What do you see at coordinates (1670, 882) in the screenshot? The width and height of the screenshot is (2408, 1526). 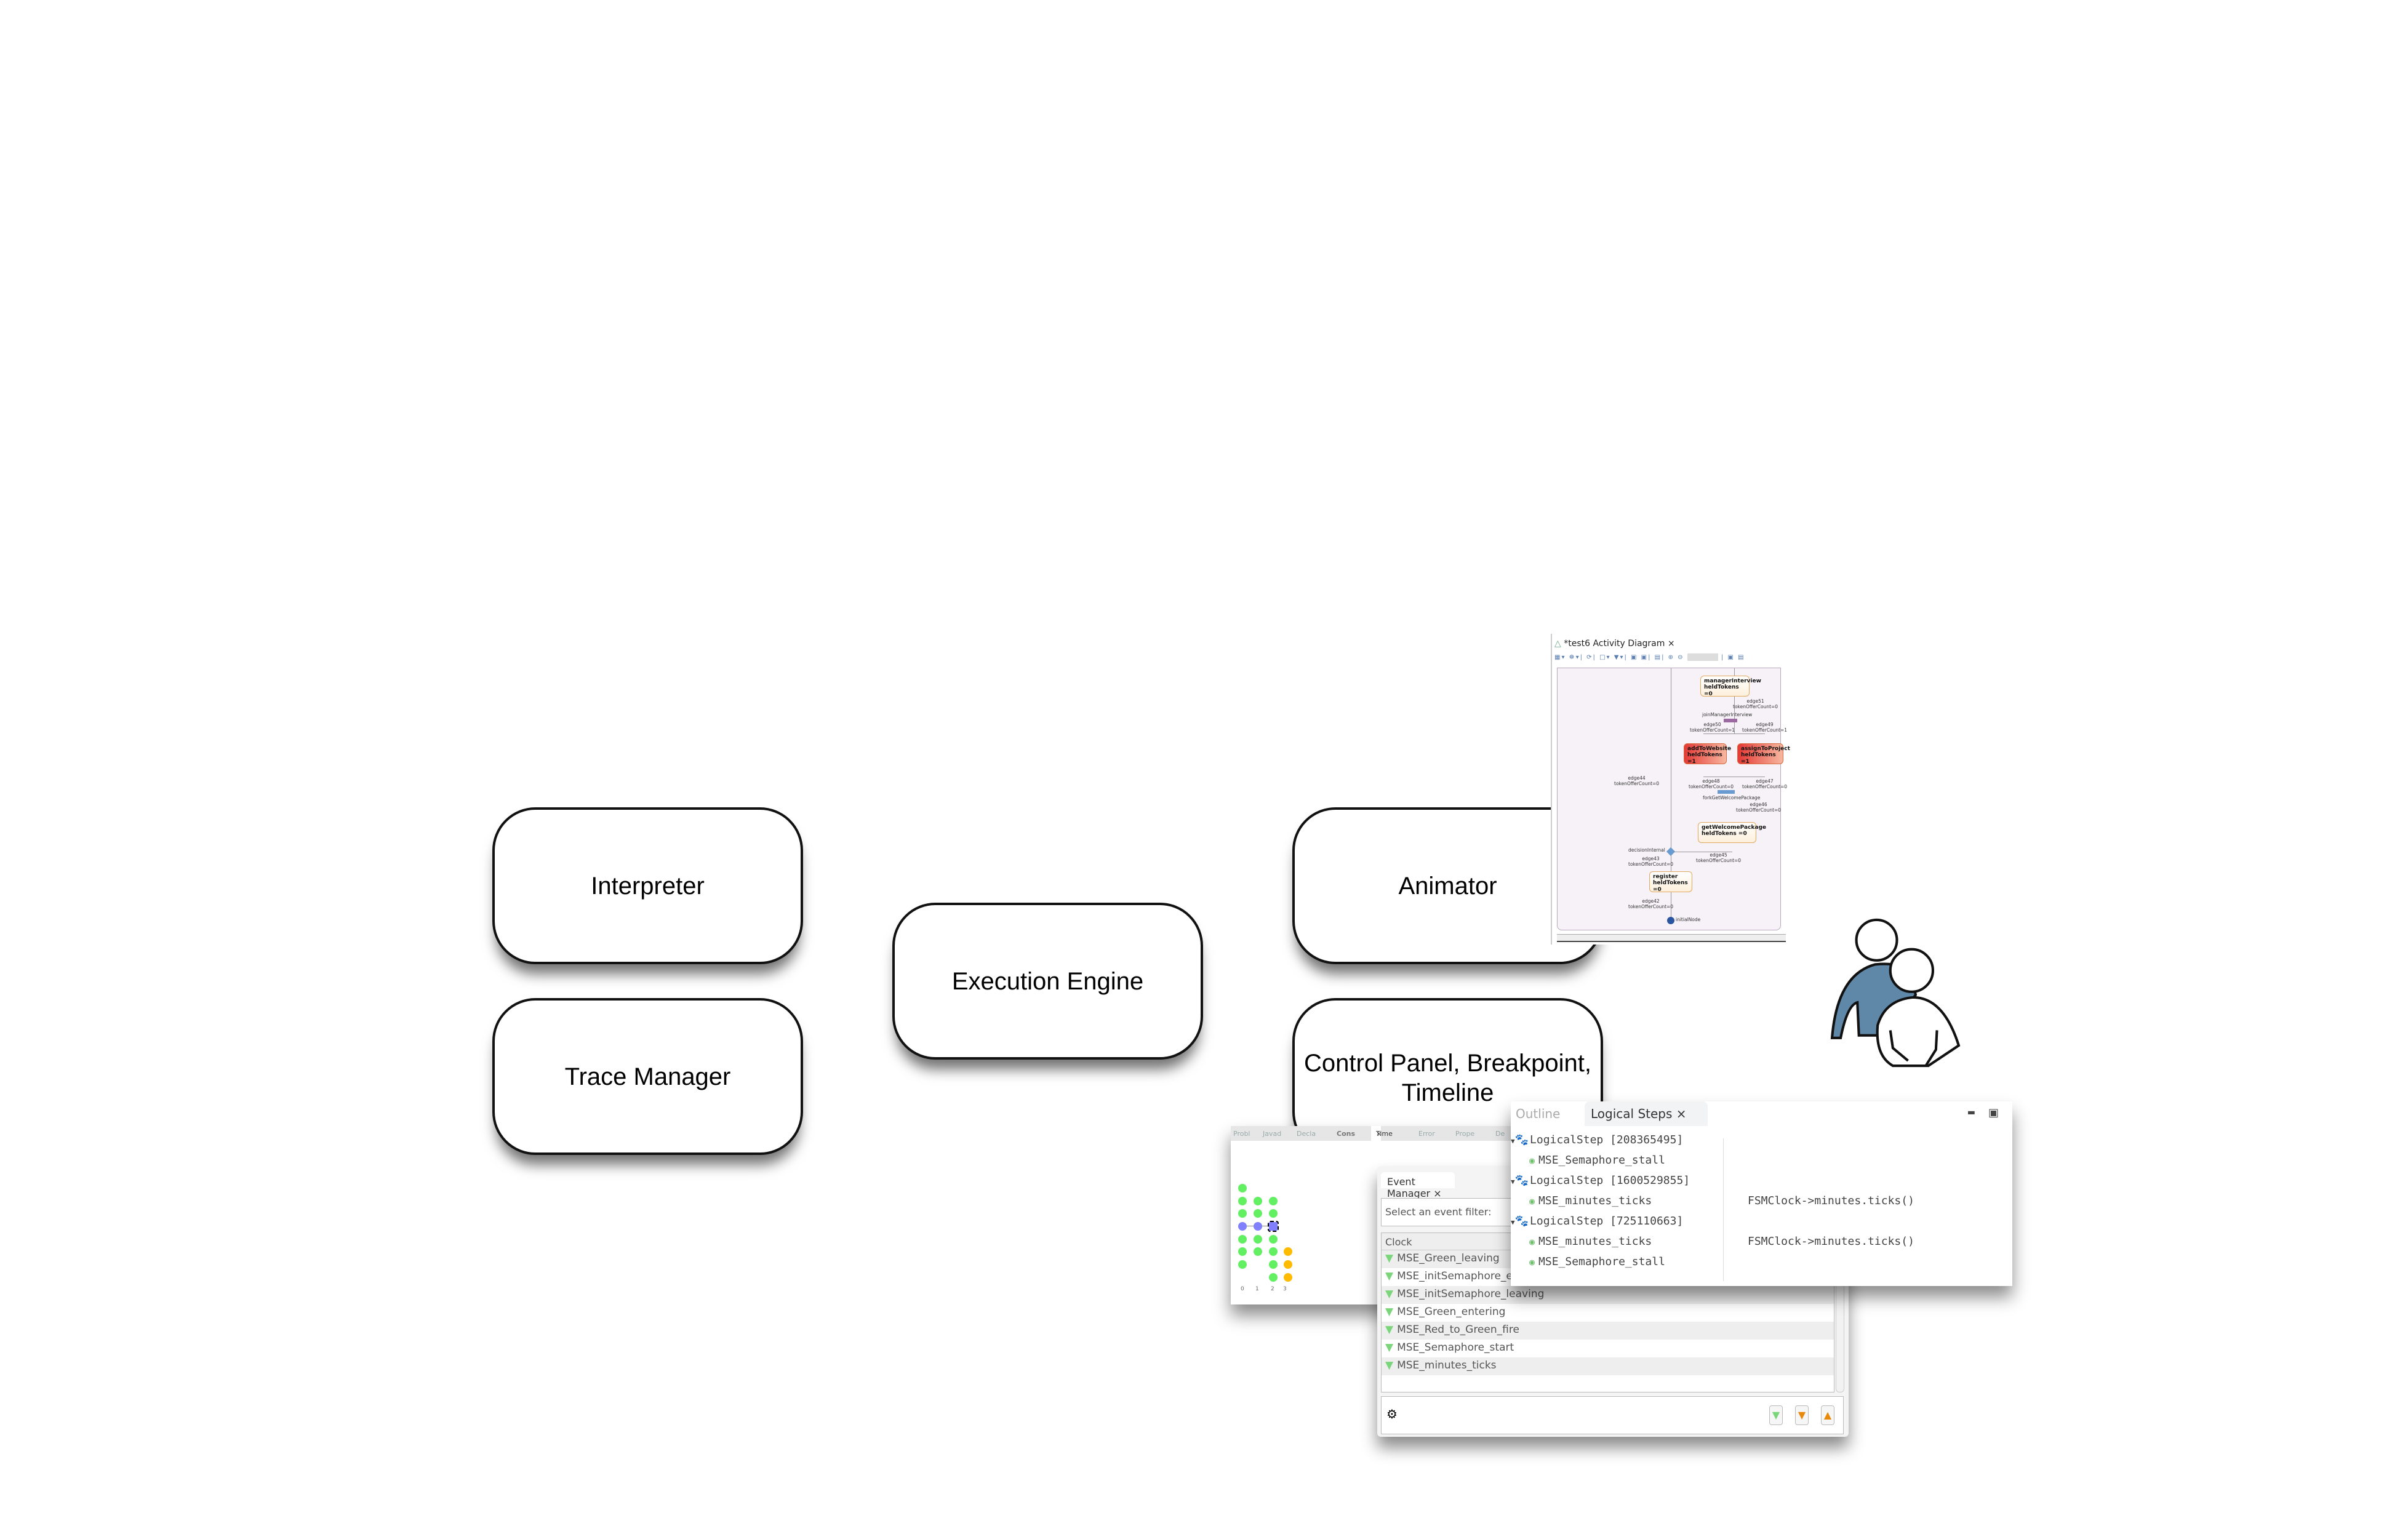 I see `activity-node: register heldTokens =0` at bounding box center [1670, 882].